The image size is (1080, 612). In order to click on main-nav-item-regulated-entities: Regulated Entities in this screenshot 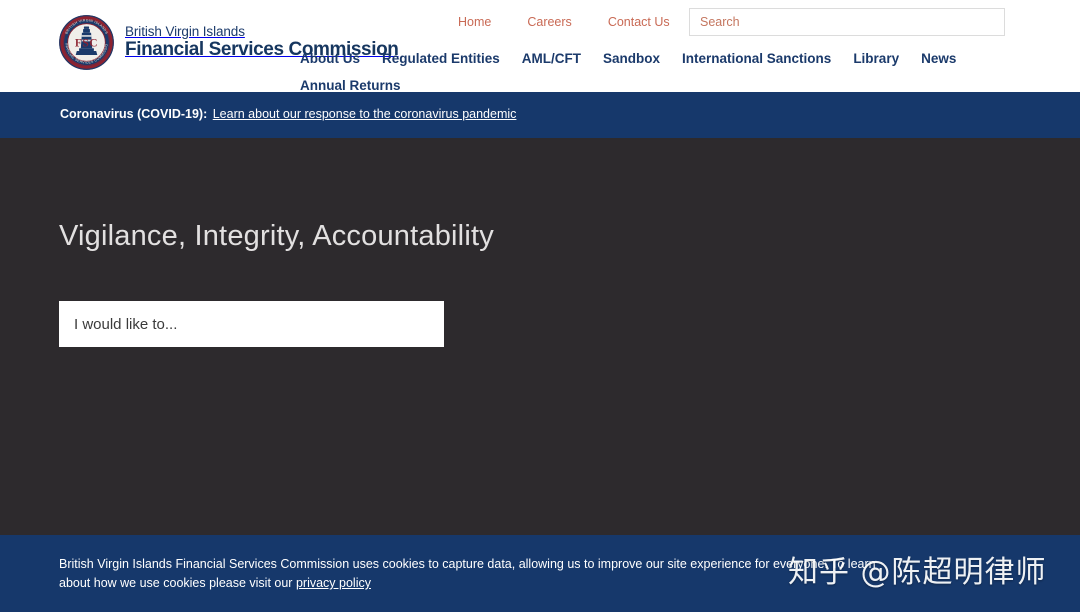, I will do `click(441, 59)`.